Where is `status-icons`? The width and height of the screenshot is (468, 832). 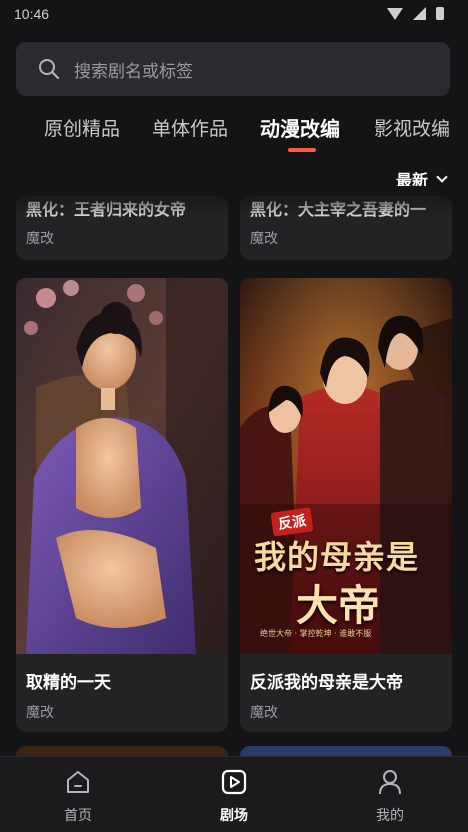 status-icons is located at coordinates (415, 13).